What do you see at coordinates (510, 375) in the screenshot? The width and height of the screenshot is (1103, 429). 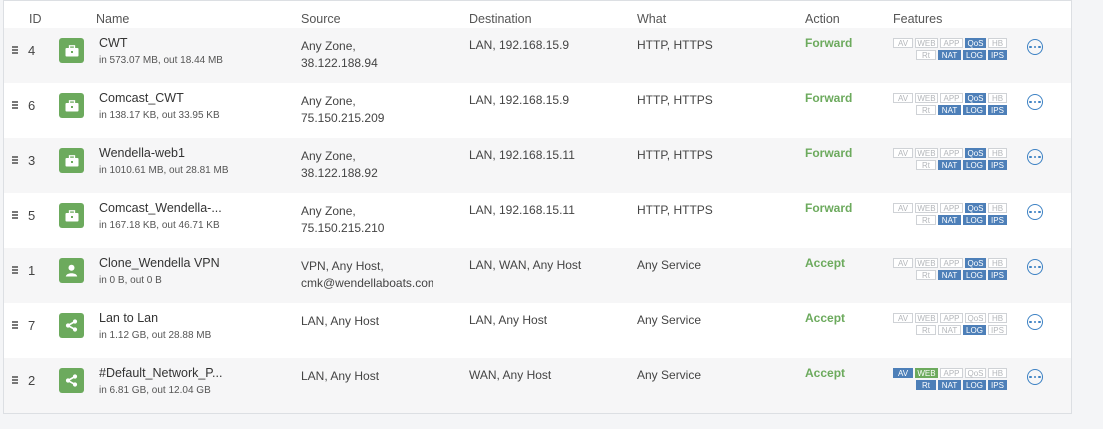 I see `rule-destination: WAN, Any Host` at bounding box center [510, 375].